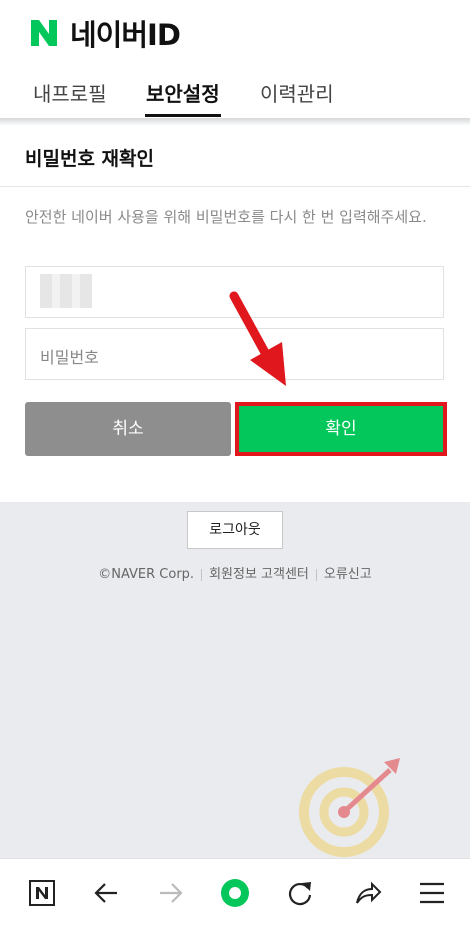 This screenshot has width=470, height=939. What do you see at coordinates (341, 429) in the screenshot?
I see `confirm-button: 확인` at bounding box center [341, 429].